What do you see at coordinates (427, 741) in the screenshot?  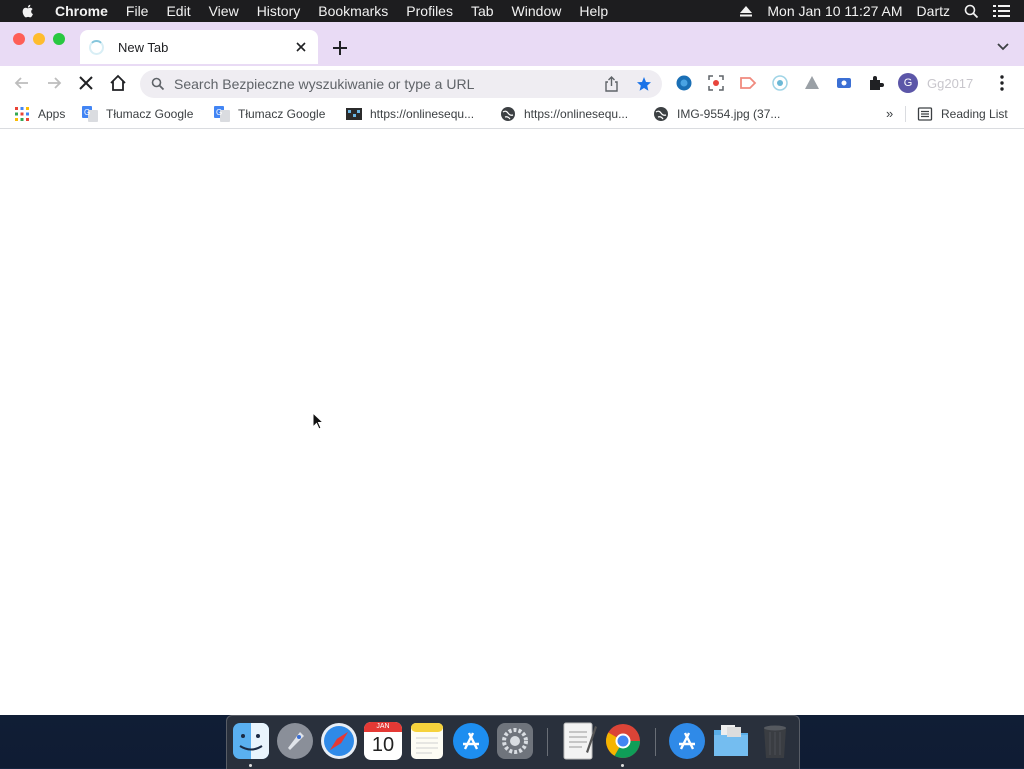 I see `notes-icon` at bounding box center [427, 741].